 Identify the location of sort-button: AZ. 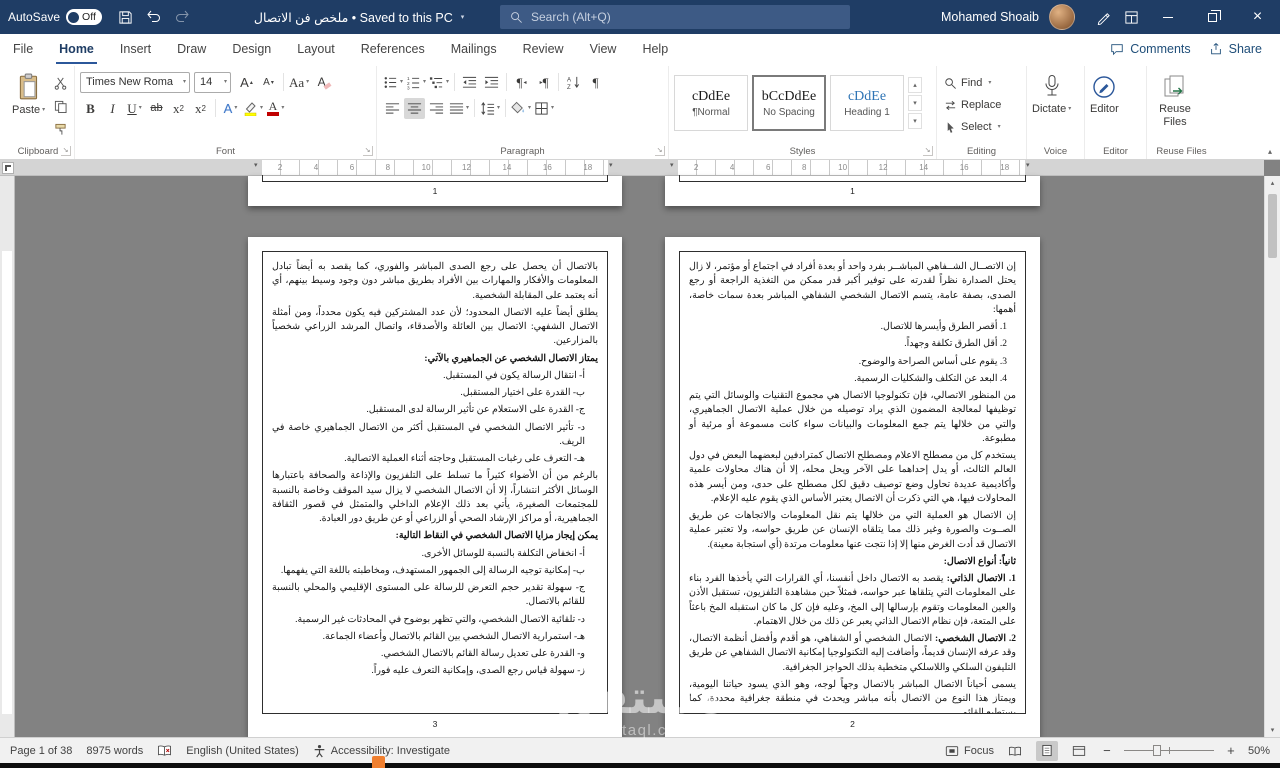
(573, 82).